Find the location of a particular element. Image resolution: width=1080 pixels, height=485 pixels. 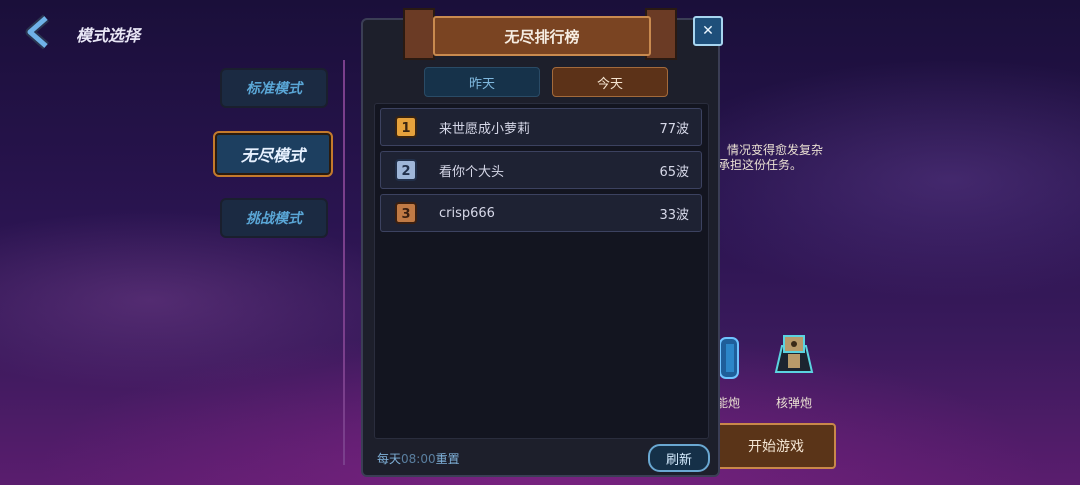

rank-1-badge-icon: 1 is located at coordinates (406, 127).